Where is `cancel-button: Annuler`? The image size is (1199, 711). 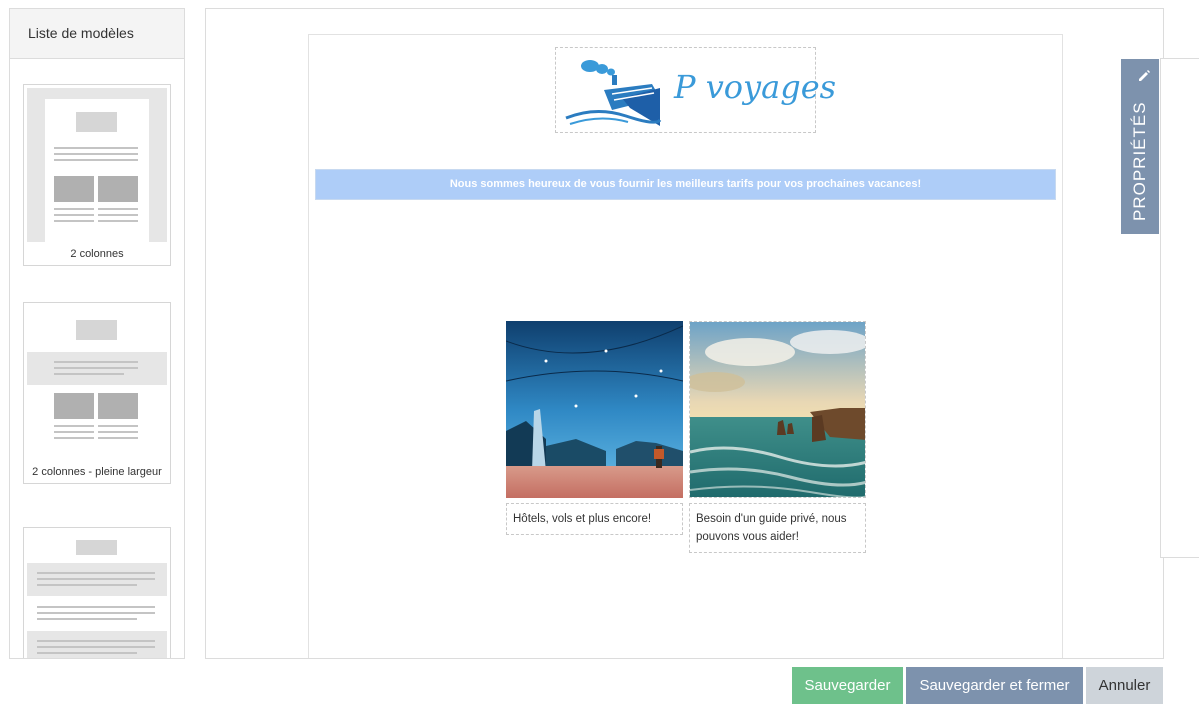 cancel-button: Annuler is located at coordinates (1124, 685).